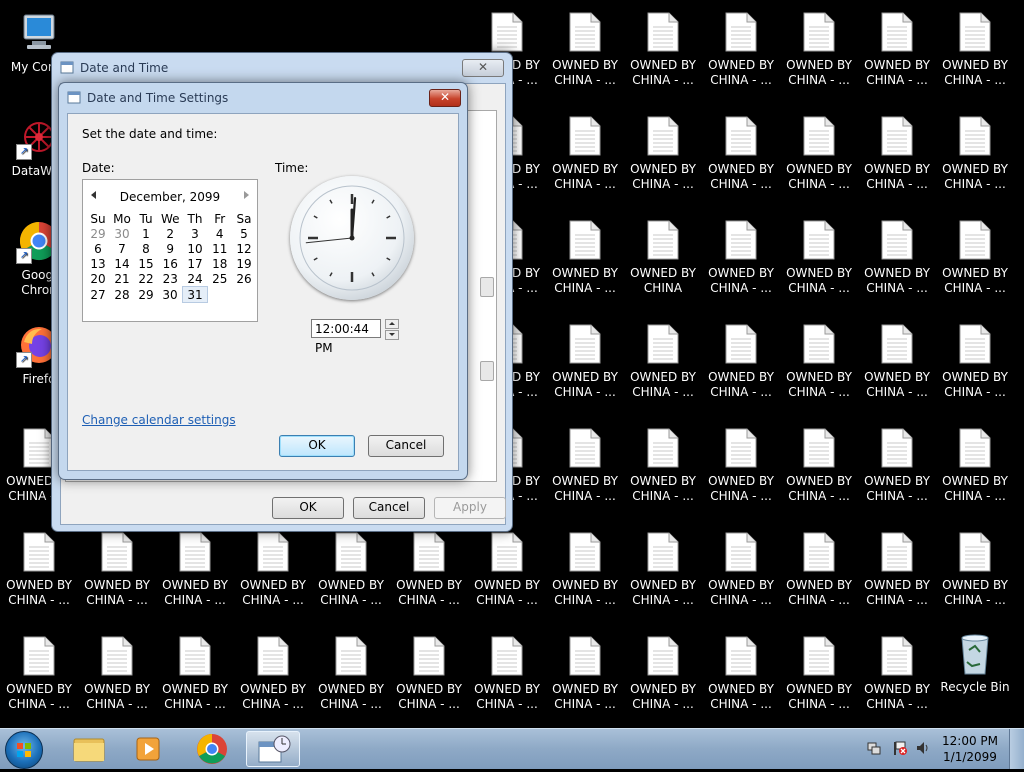  What do you see at coordinates (98, 295) in the screenshot?
I see `calendar-day: 27` at bounding box center [98, 295].